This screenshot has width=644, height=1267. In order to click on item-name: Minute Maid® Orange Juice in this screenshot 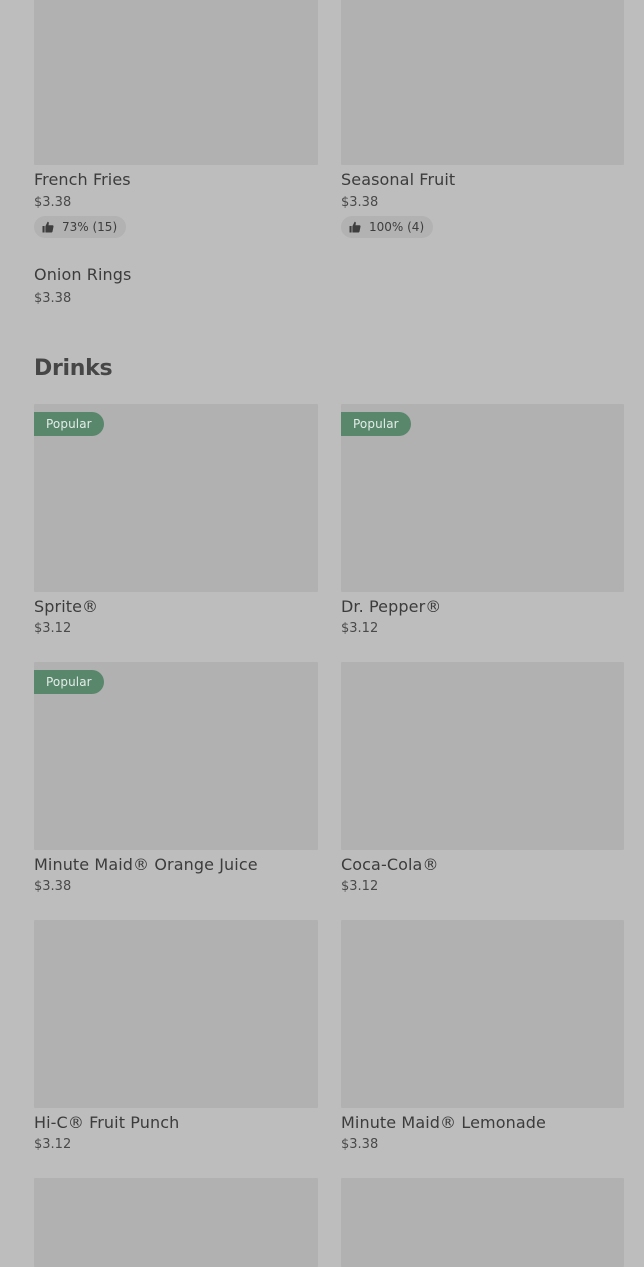, I will do `click(146, 864)`.